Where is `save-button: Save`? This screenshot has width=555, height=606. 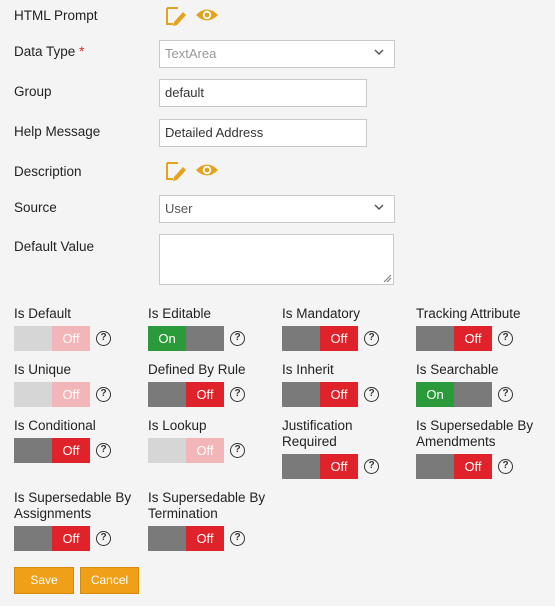 save-button: Save is located at coordinates (44, 580).